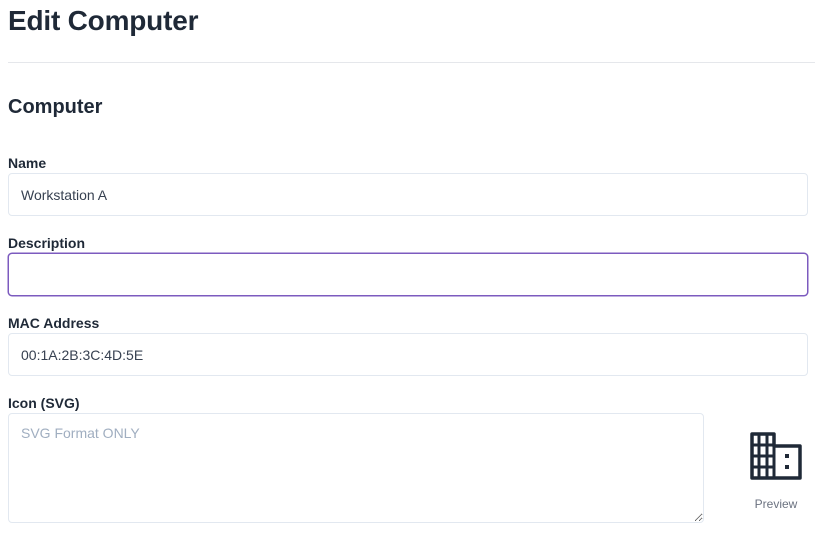 The image size is (815, 533). Describe the element at coordinates (54, 323) in the screenshot. I see `mac-address-label: MAC Address` at that location.